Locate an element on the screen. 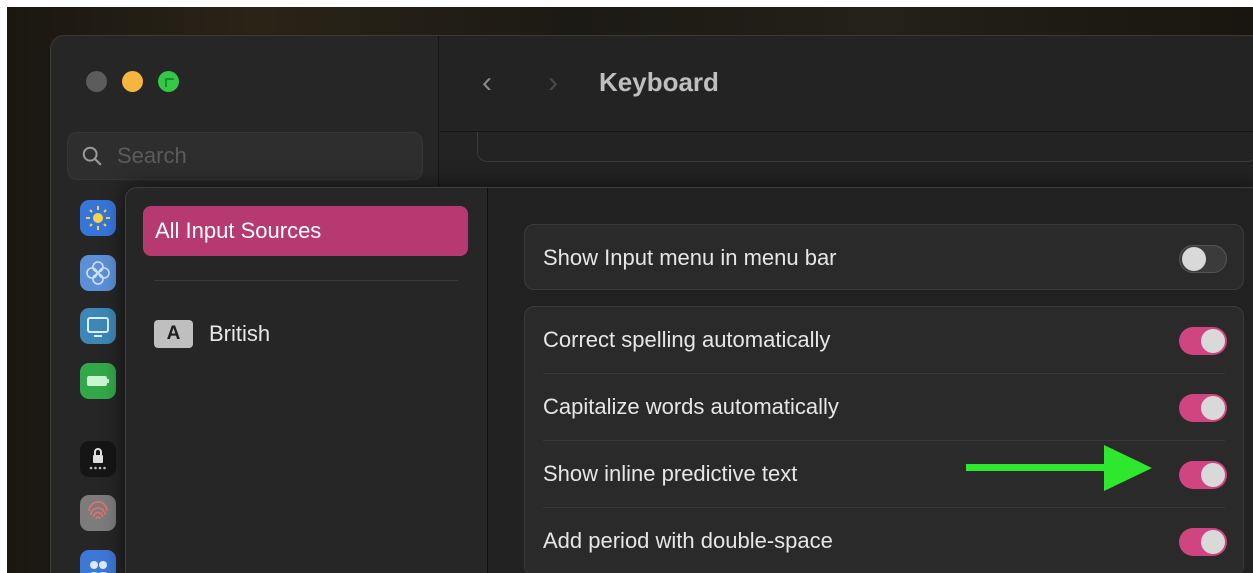 This screenshot has width=1253, height=573. minimize-button is located at coordinates (132, 81).